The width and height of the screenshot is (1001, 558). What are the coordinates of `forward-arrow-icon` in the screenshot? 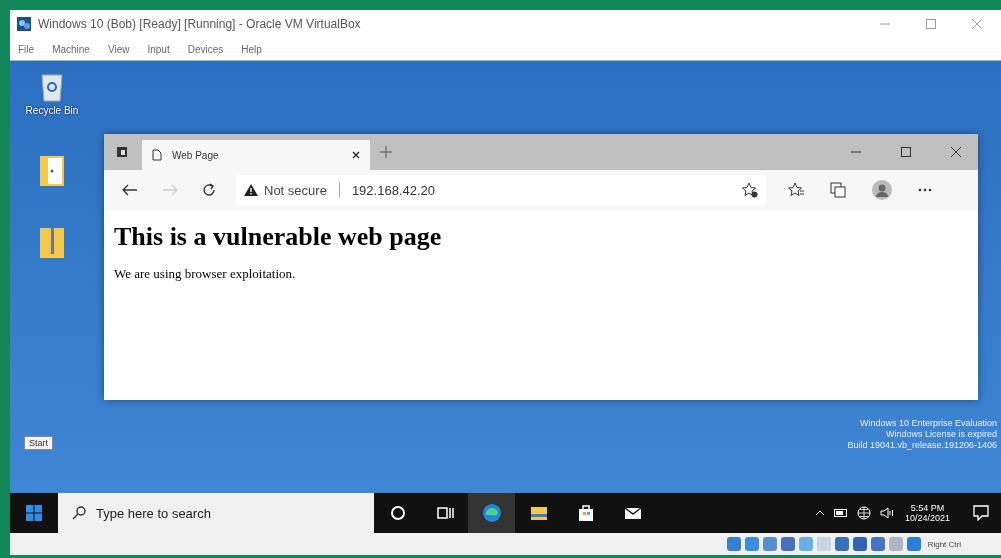 It's located at (170, 190).